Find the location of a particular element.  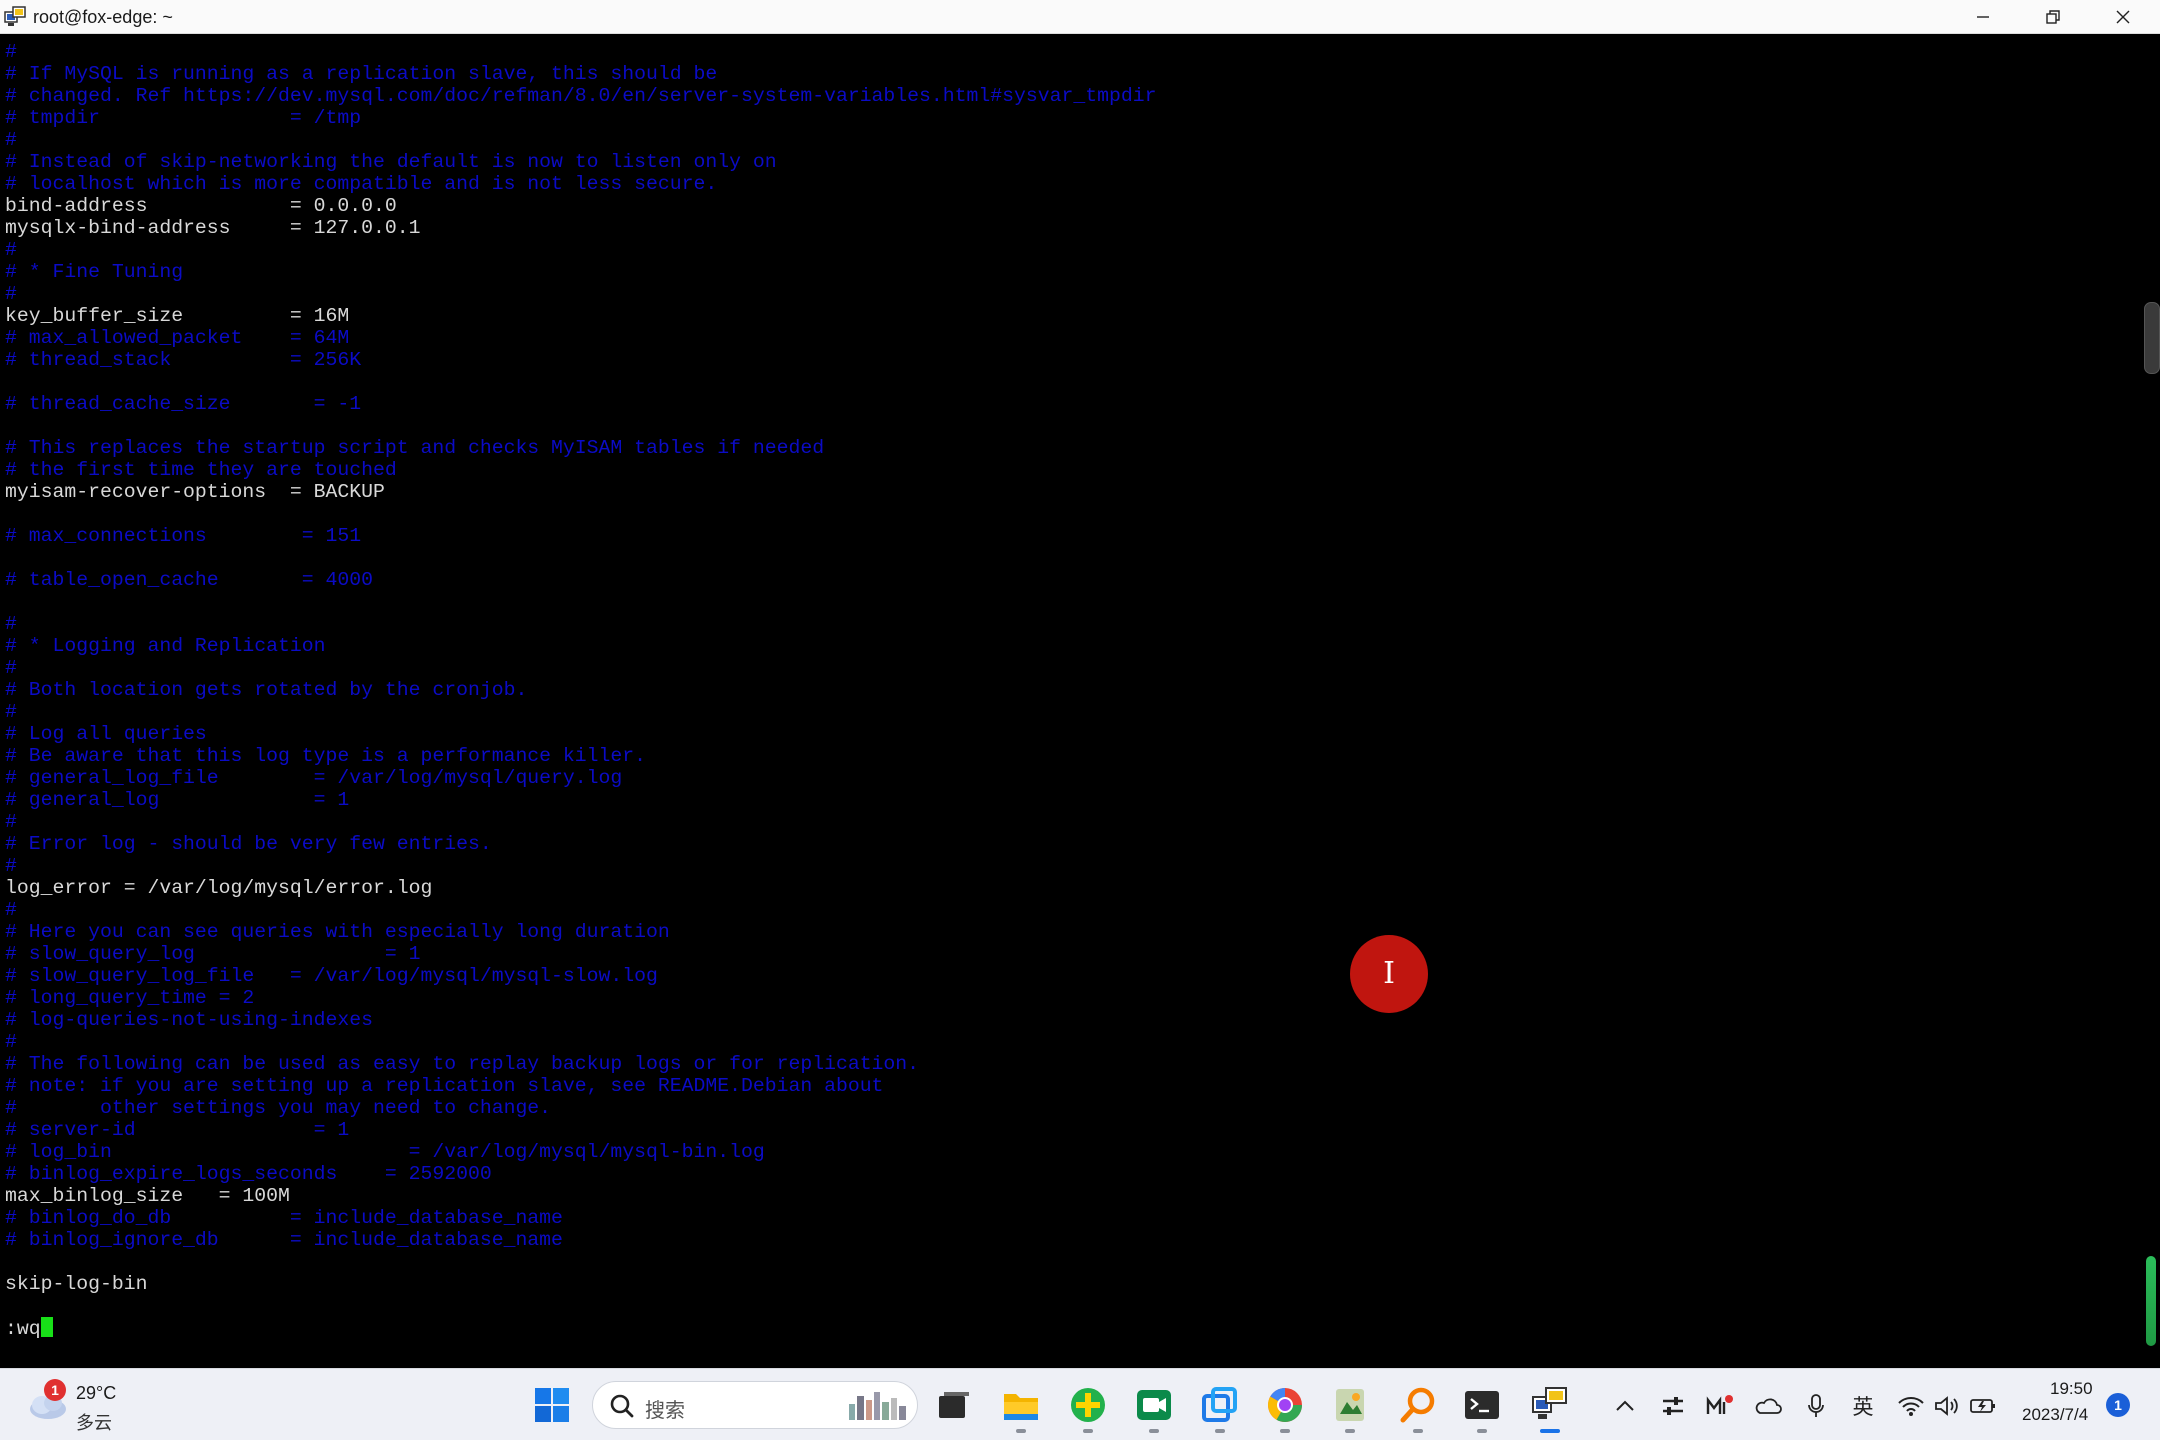

active-indicator is located at coordinates (1550, 1431).